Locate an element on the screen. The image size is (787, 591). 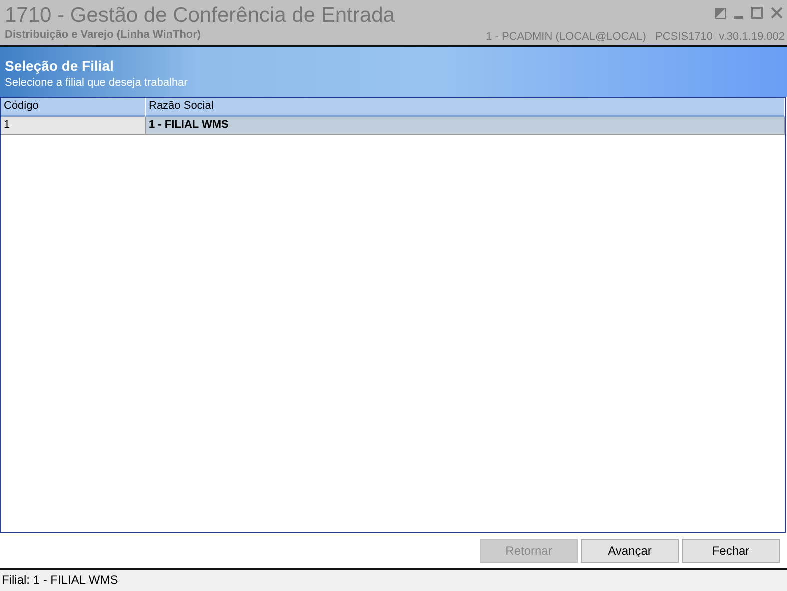
restore-icon is located at coordinates (720, 13).